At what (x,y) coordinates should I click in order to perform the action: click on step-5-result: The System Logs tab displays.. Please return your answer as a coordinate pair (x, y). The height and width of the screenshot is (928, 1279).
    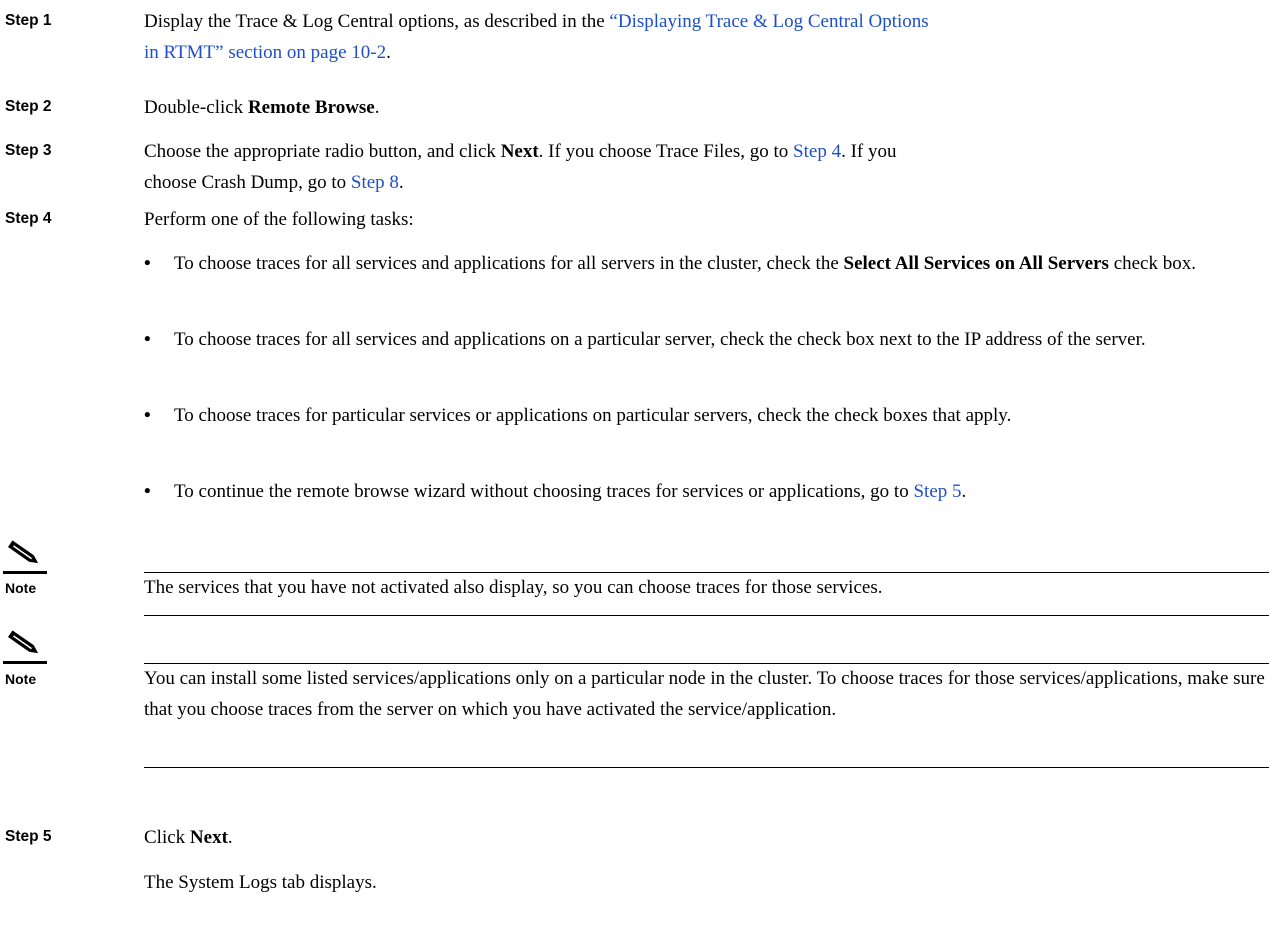
    Looking at the image, I should click on (260, 882).